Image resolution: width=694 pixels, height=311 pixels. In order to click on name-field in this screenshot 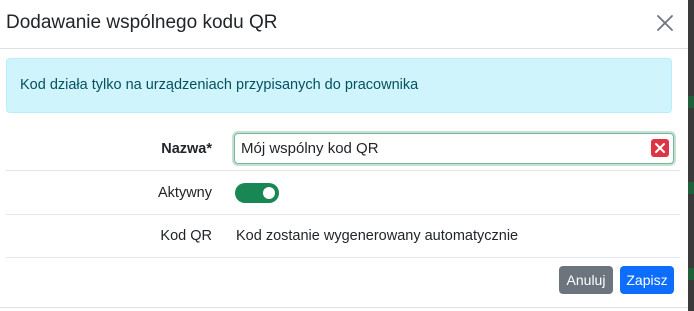, I will do `click(454, 148)`.